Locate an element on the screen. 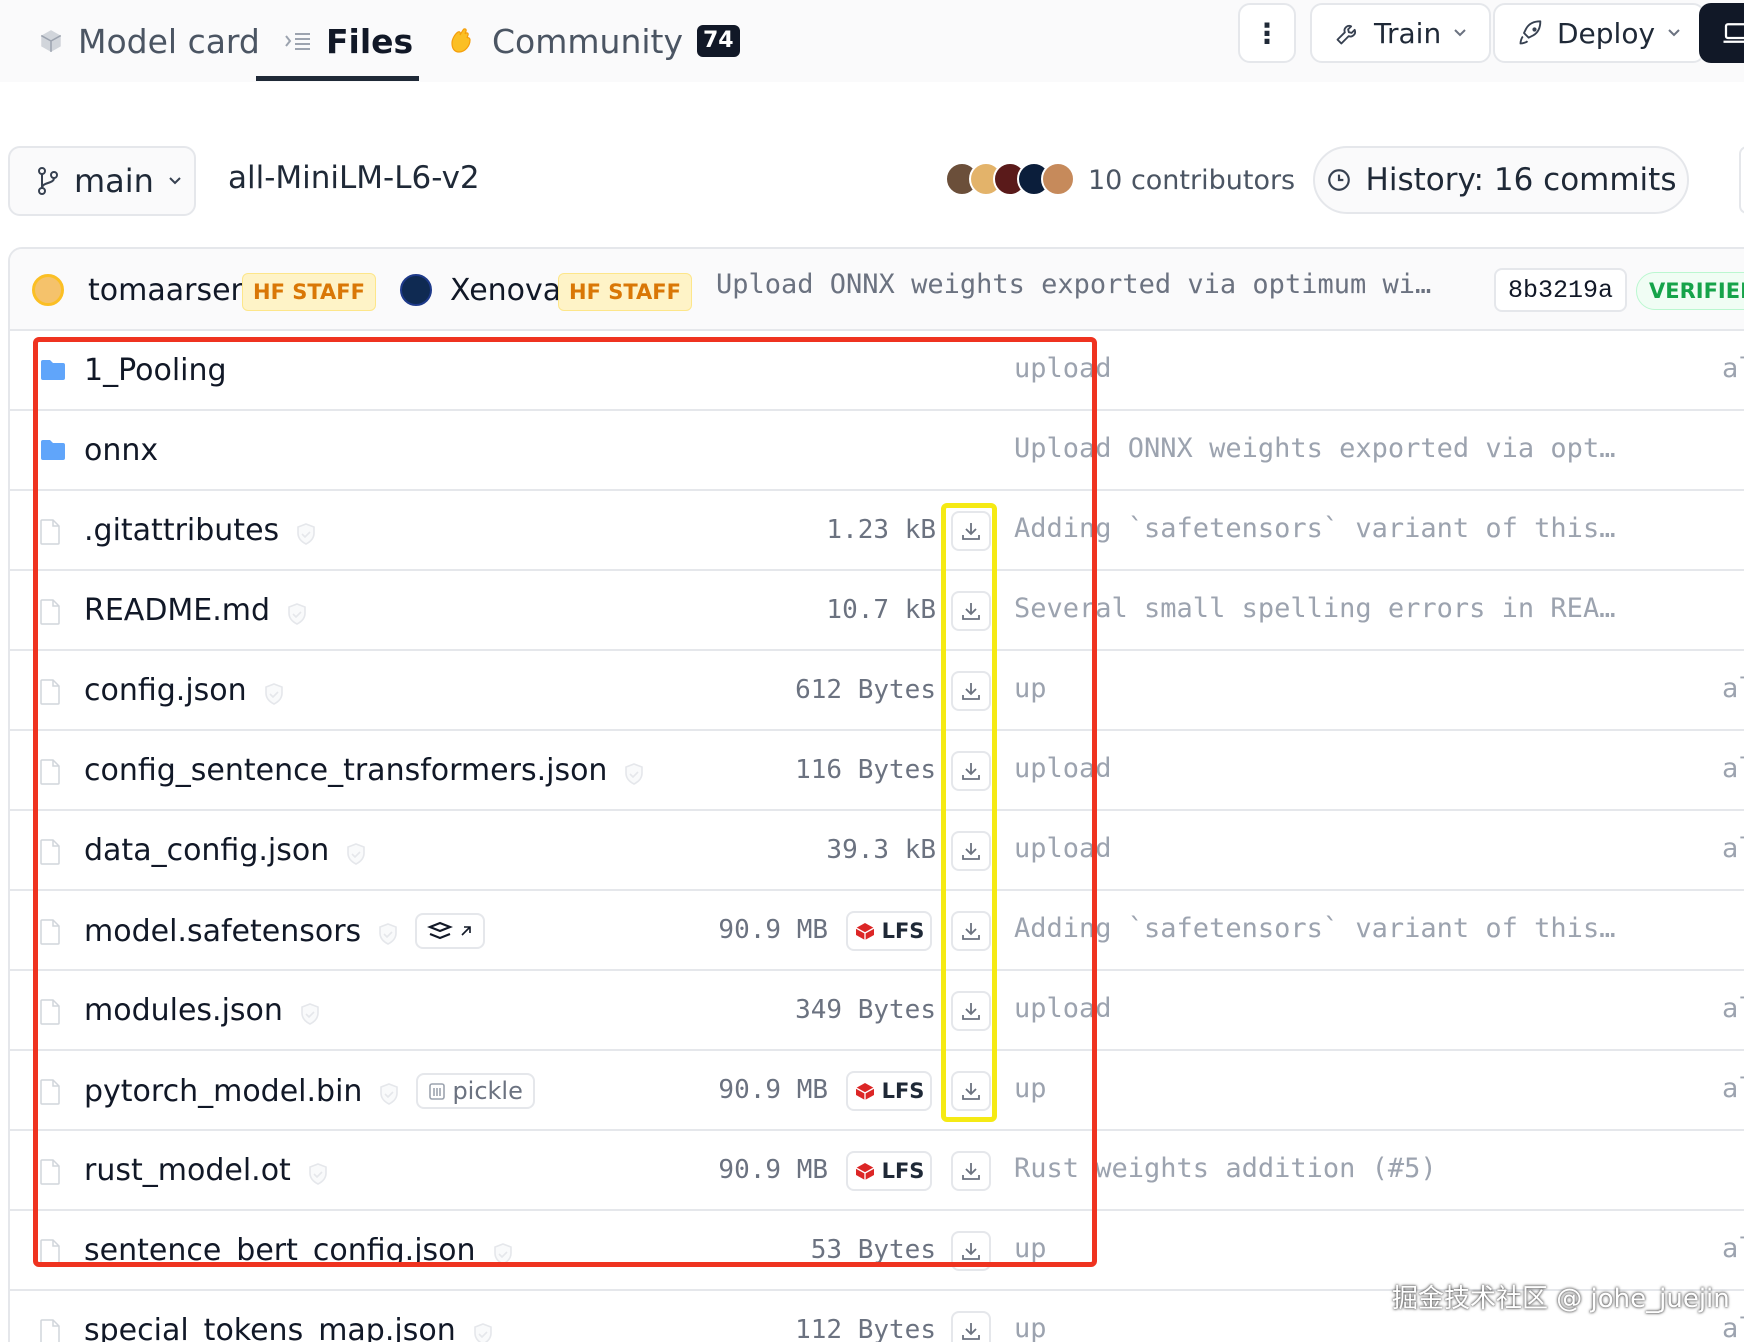 The height and width of the screenshot is (1342, 1744). deploy-button: Deploy is located at coordinates (1599, 33).